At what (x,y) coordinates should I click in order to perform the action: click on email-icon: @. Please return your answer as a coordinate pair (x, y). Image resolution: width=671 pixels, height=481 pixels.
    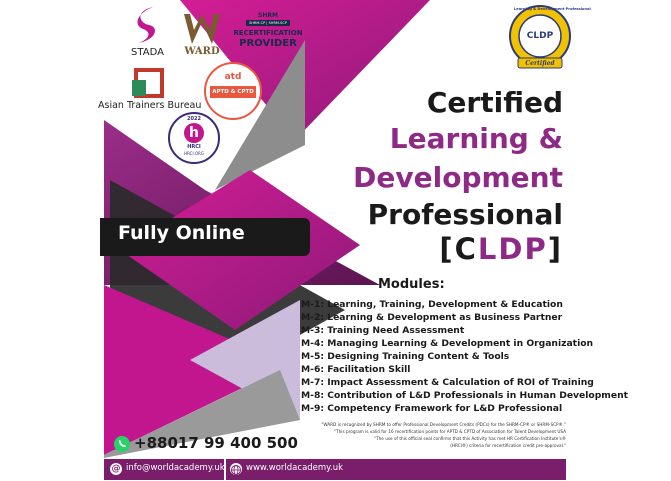
    Looking at the image, I should click on (116, 469).